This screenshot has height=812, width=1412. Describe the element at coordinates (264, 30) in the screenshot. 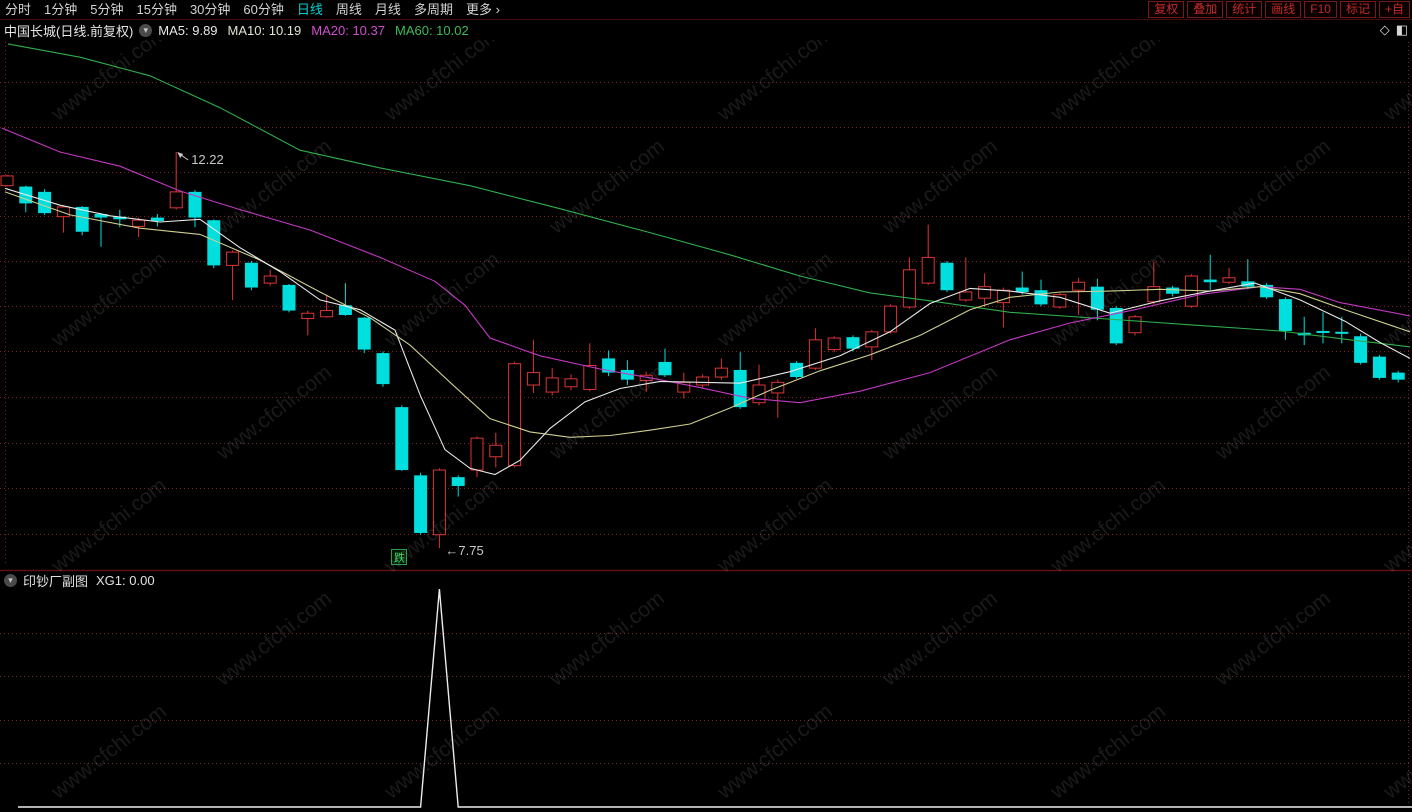

I see `ma-legend-item: MA10: 10.19` at that location.